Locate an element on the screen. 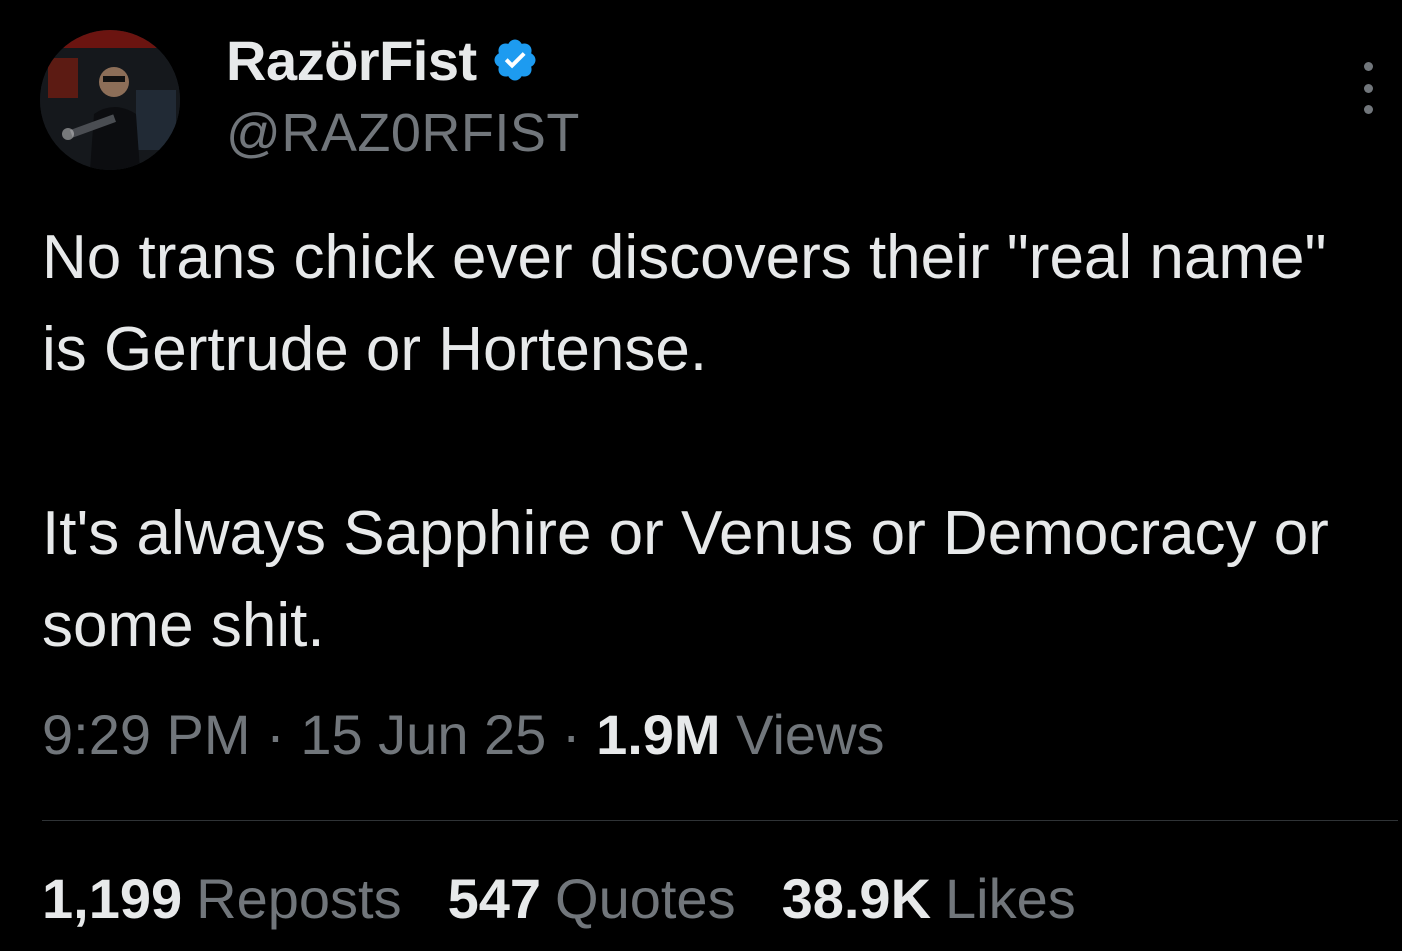 This screenshot has height=951, width=1402. avatar is located at coordinates (110, 100).